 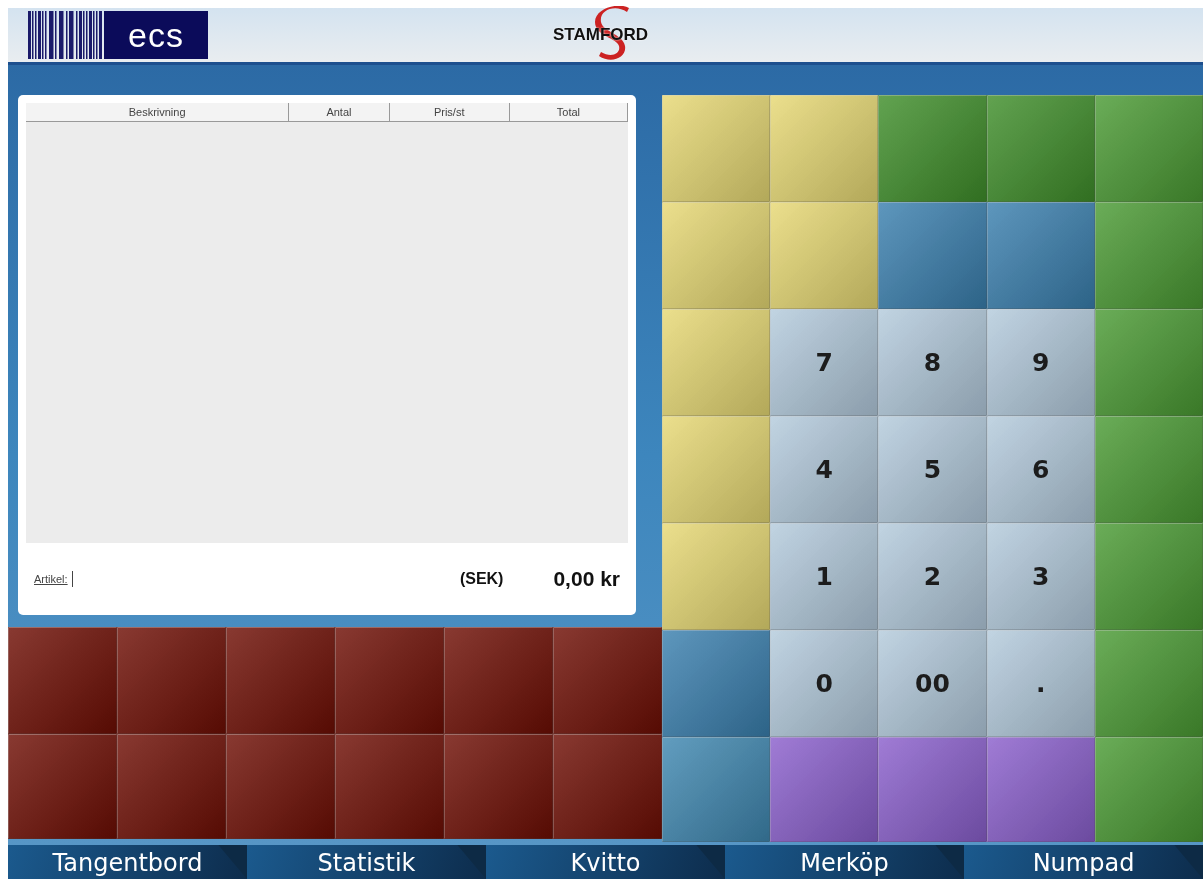 I want to click on number-key: 00, so click(x=932, y=683).